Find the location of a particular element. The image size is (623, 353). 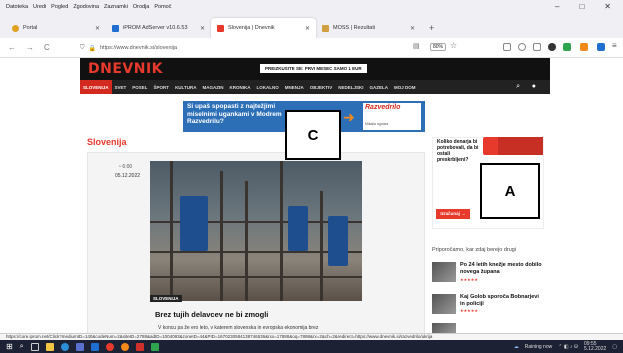

reader-view-icon: ▤ is located at coordinates (416, 46).